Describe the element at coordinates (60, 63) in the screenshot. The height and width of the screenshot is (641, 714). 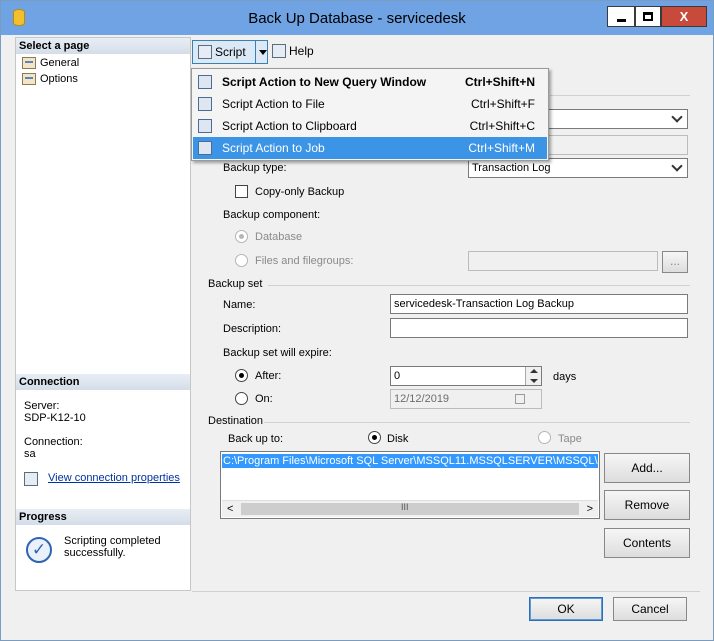
I see `page-item-label: General` at that location.